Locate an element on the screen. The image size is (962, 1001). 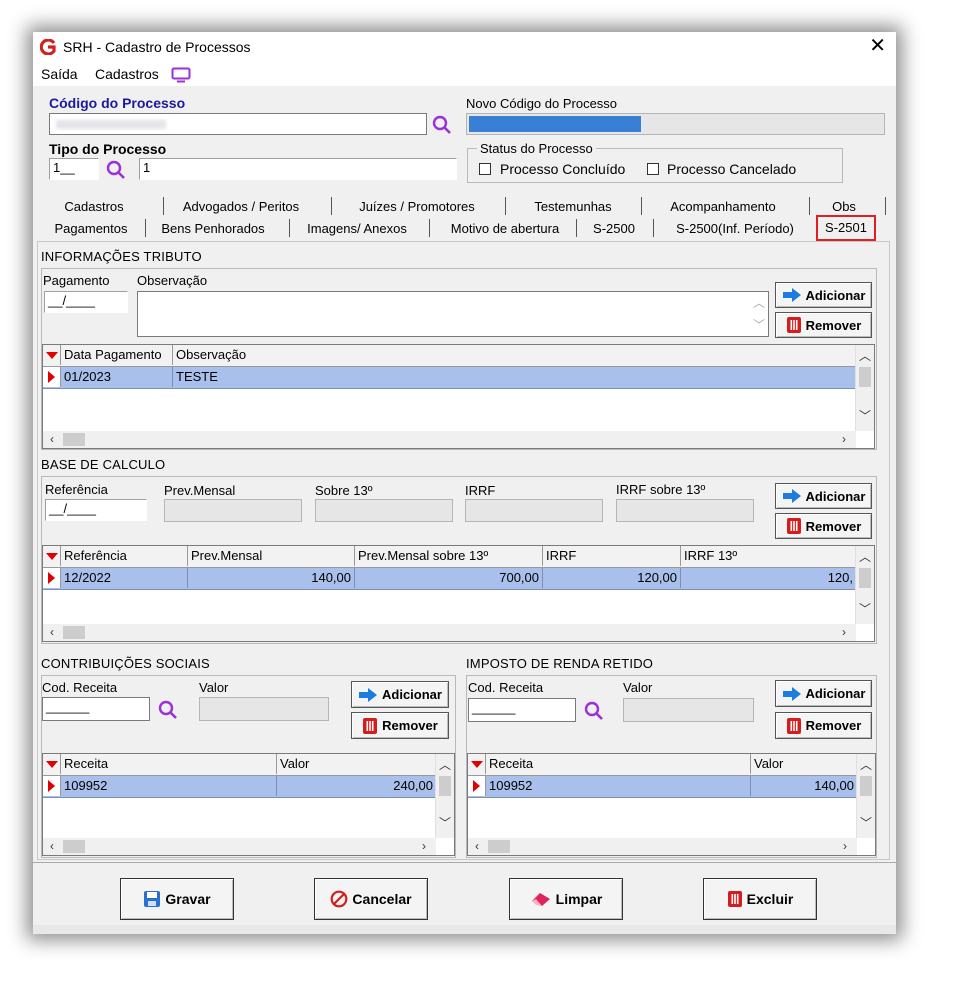
base-hscroll: ‹ › is located at coordinates (449, 632).